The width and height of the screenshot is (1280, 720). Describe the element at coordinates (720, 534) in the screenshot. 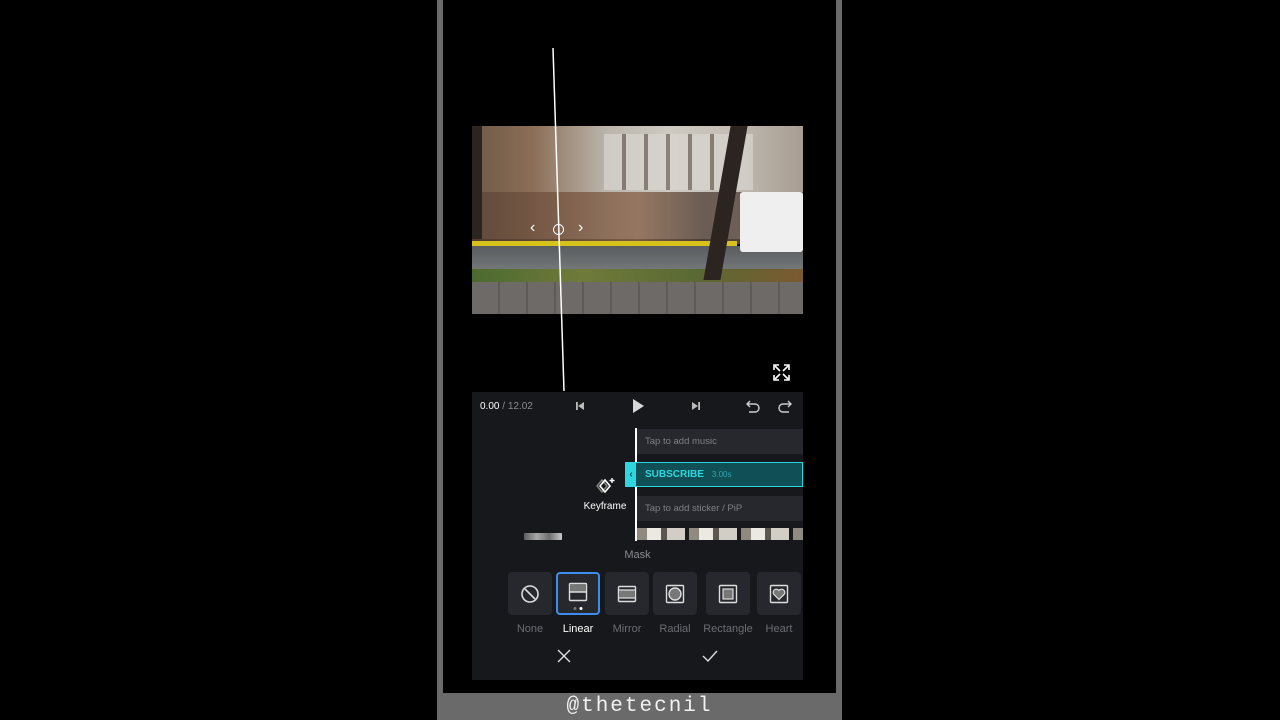

I see `video-filmstrip` at that location.